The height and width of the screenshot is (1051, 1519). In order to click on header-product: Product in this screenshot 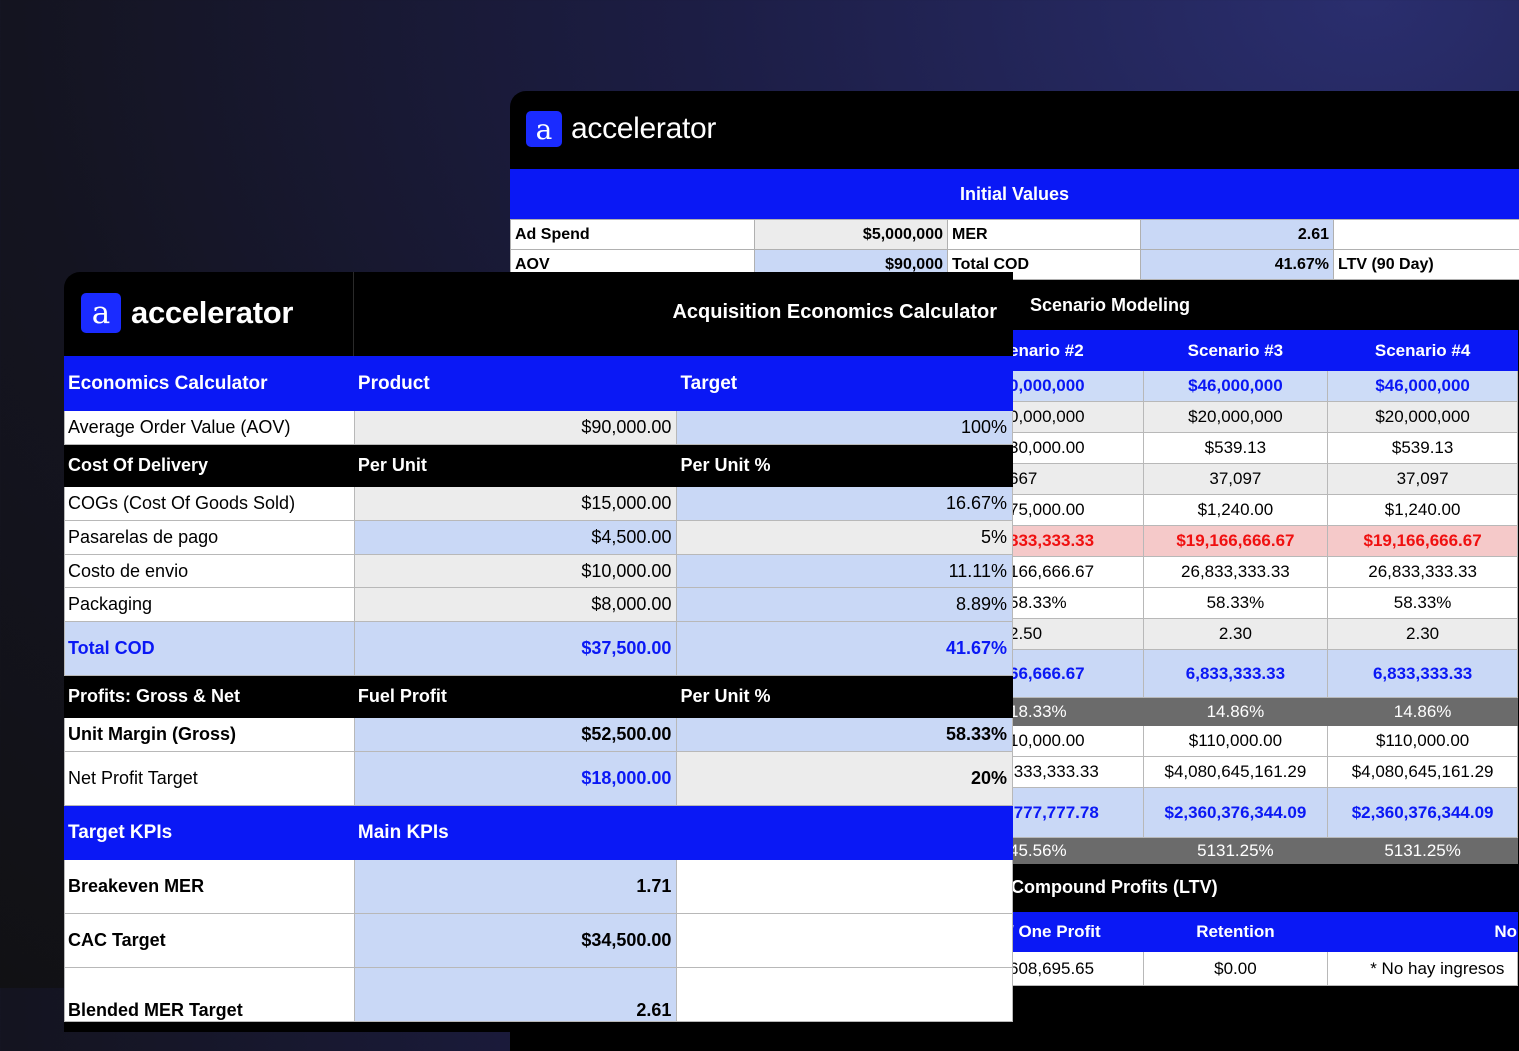, I will do `click(515, 384)`.